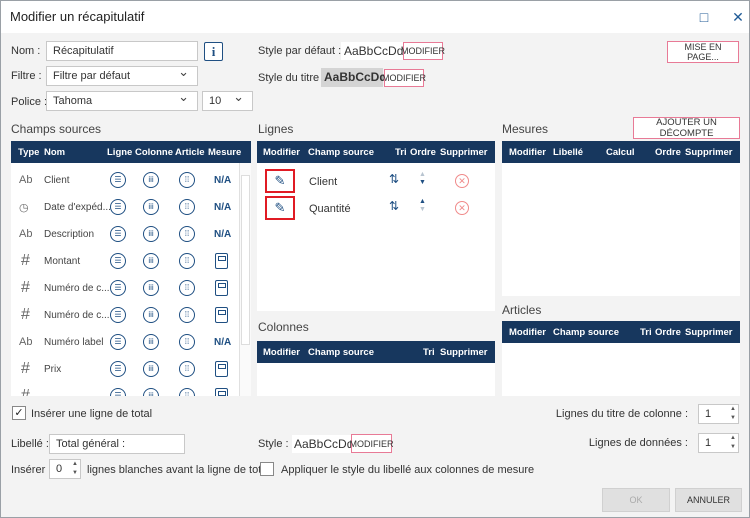 The height and width of the screenshot is (518, 750). What do you see at coordinates (62, 261) in the screenshot?
I see `field-name: Montant` at bounding box center [62, 261].